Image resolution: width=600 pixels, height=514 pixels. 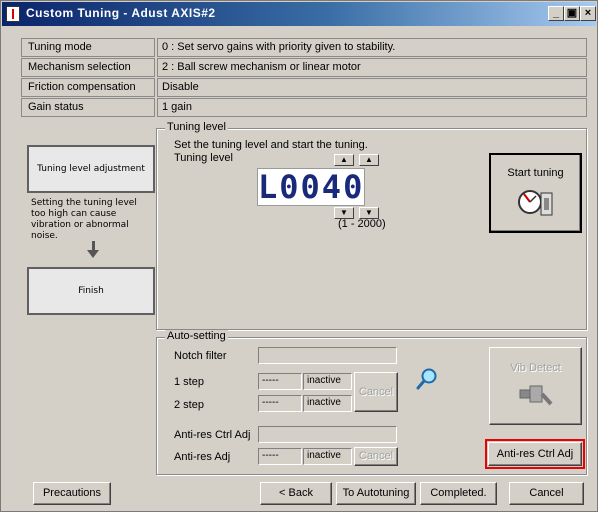 I want to click on vib-detect-label: Vib Detect, so click(x=535, y=368).